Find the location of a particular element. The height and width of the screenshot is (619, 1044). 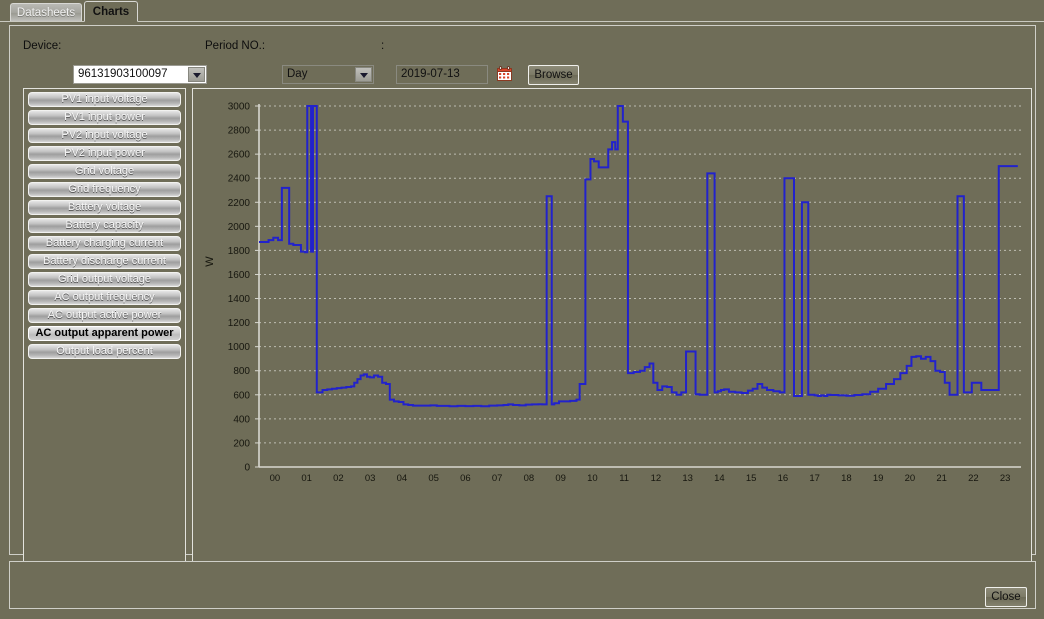

metric-item: PV1 input power is located at coordinates (104, 117).